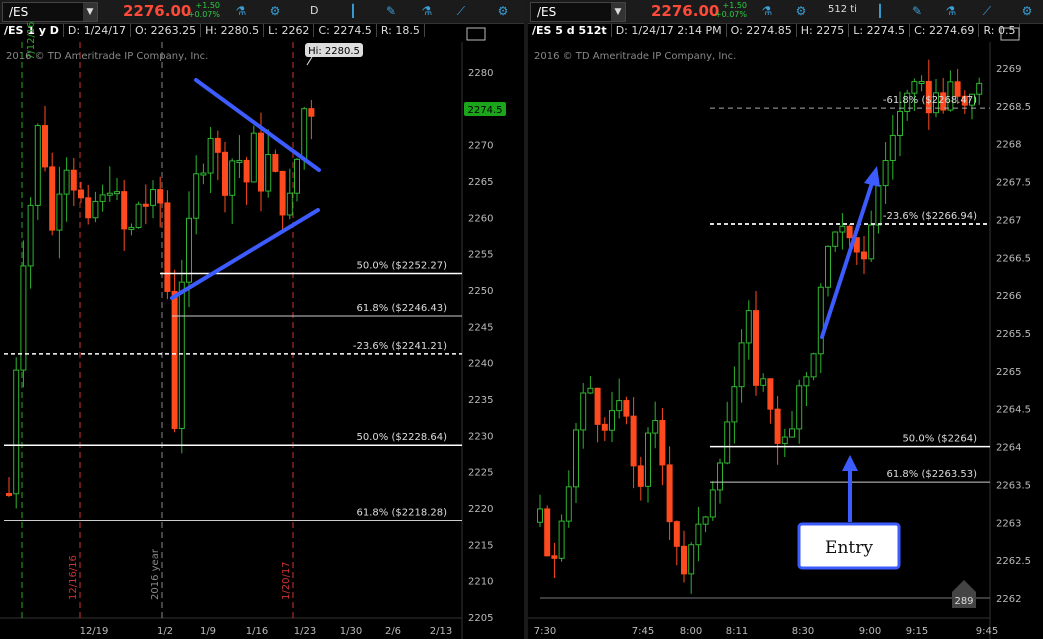 Image resolution: width=1043 pixels, height=639 pixels. I want to click on entry-callout-label: Entry, so click(849, 548).